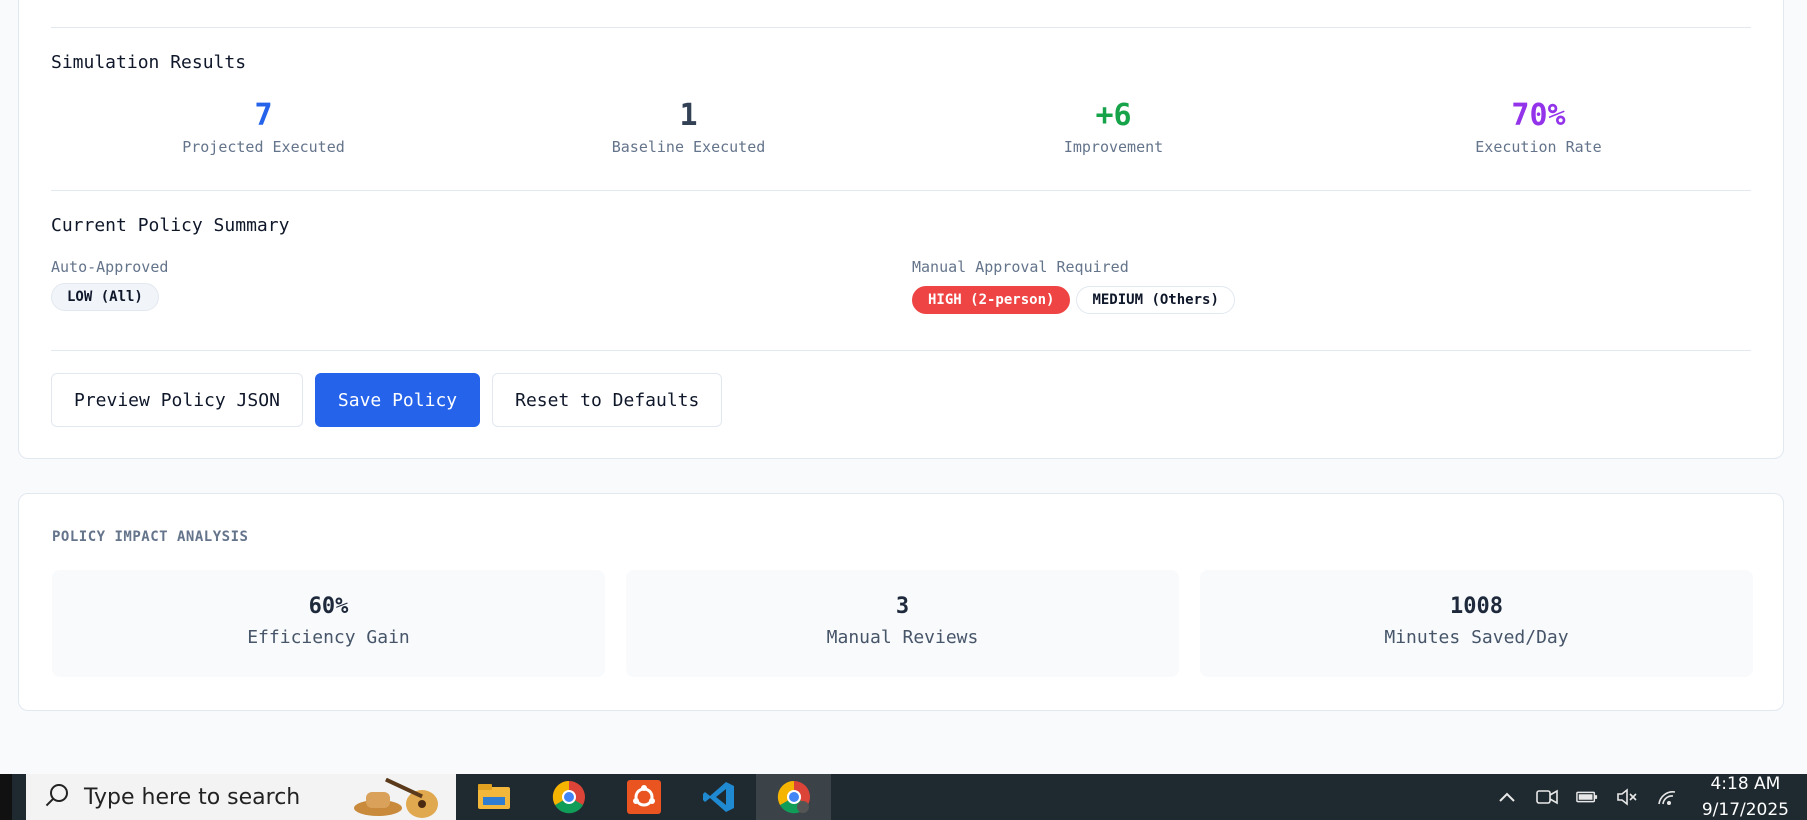 The image size is (1807, 820). What do you see at coordinates (192, 797) in the screenshot?
I see `search-placeholder: Type here to search` at bounding box center [192, 797].